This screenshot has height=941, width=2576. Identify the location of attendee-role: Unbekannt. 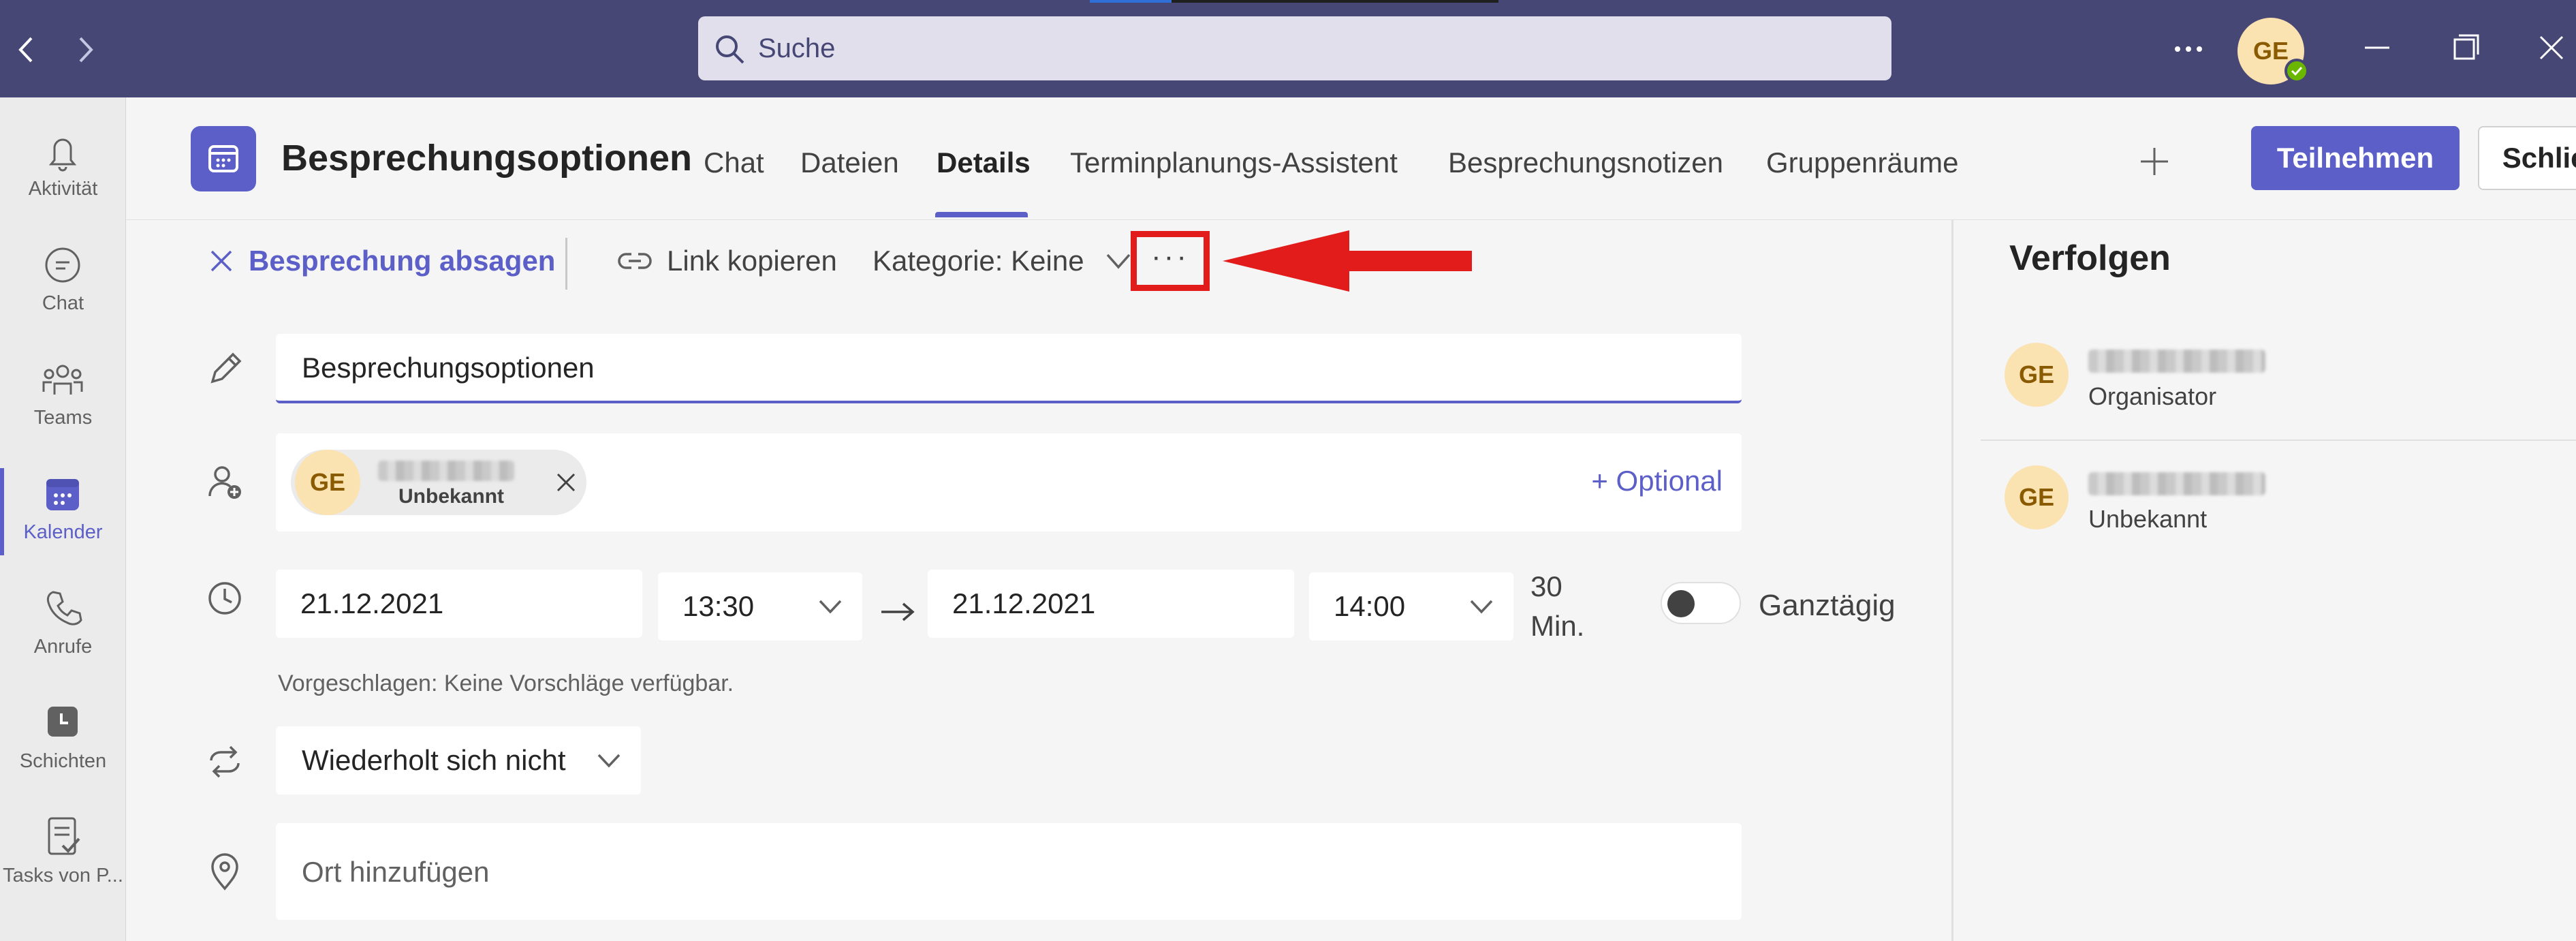
(2148, 519).